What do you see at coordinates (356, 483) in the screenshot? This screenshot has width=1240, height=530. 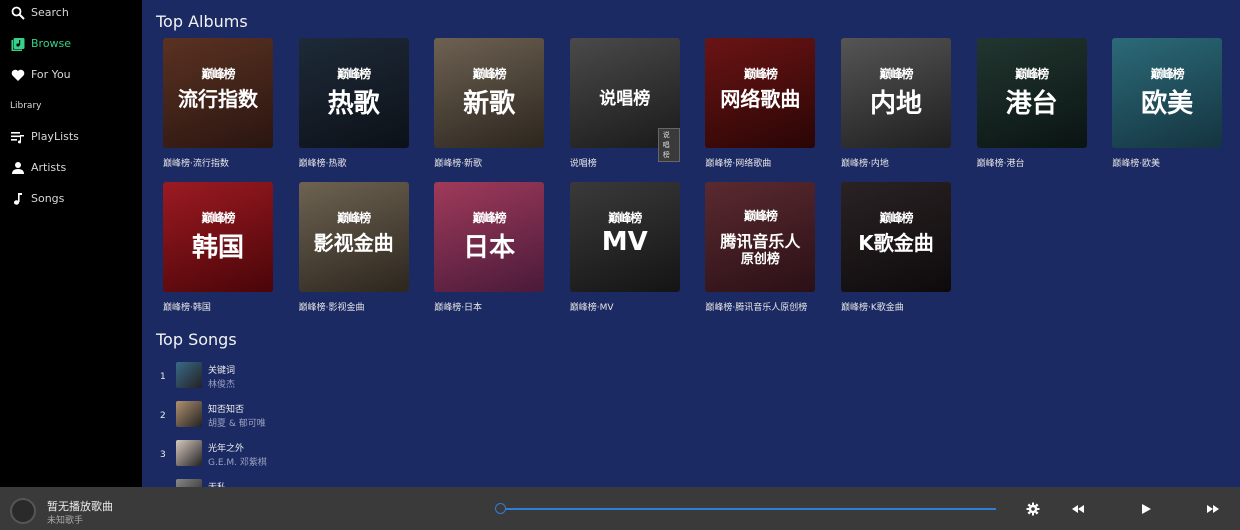 I see `song-row: 无私` at bounding box center [356, 483].